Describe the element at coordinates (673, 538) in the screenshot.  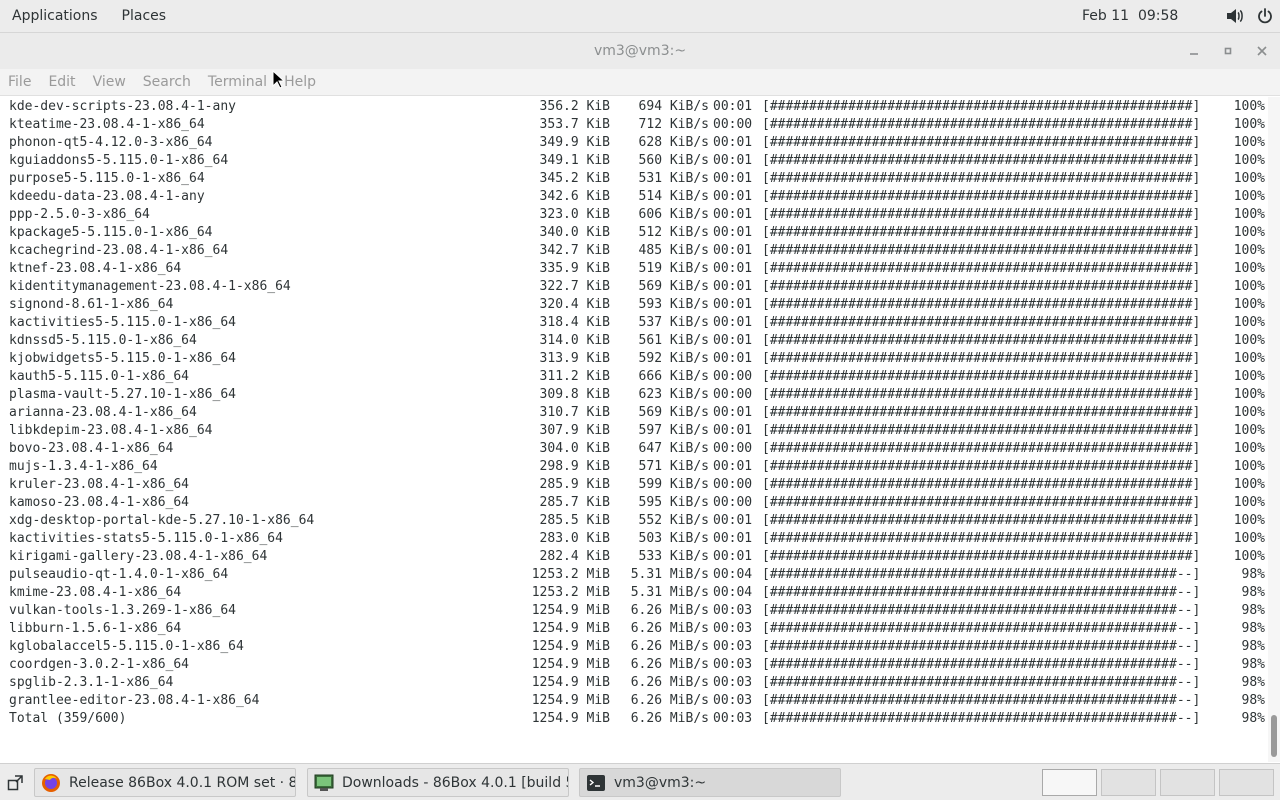
I see `download-rate: 503 KiB/s` at that location.